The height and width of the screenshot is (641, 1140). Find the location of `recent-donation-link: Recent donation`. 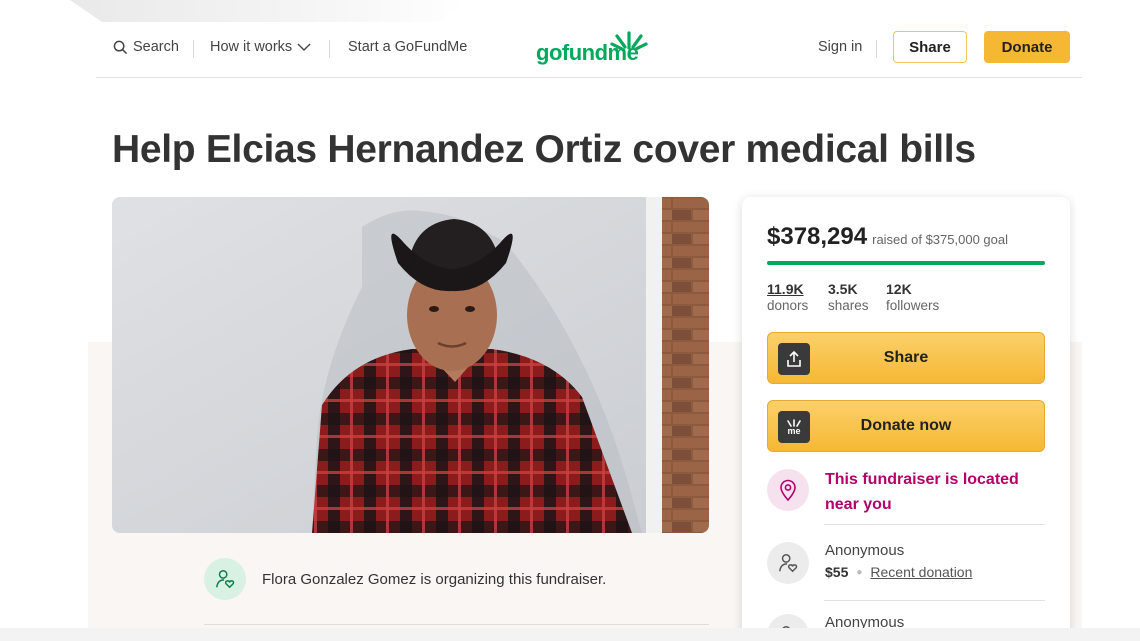

recent-donation-link: Recent donation is located at coordinates (921, 572).